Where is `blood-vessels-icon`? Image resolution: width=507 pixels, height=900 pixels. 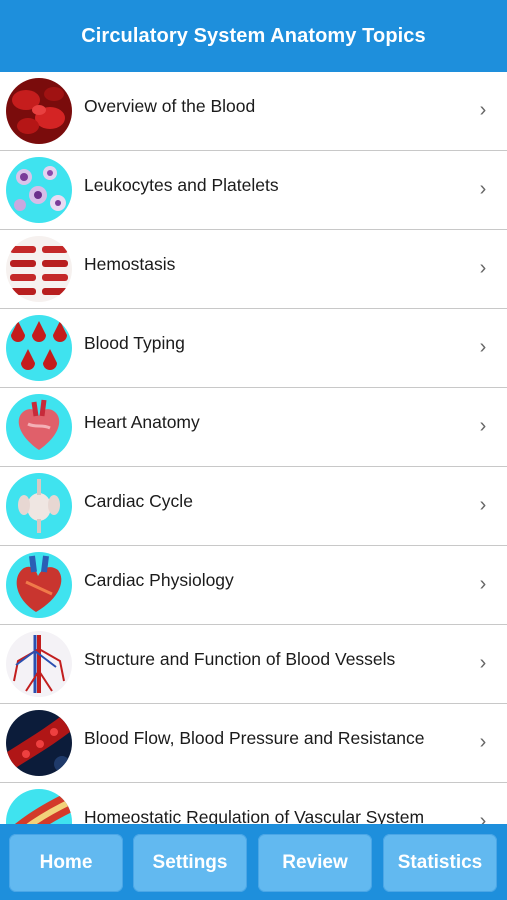
blood-vessels-icon is located at coordinates (39, 664).